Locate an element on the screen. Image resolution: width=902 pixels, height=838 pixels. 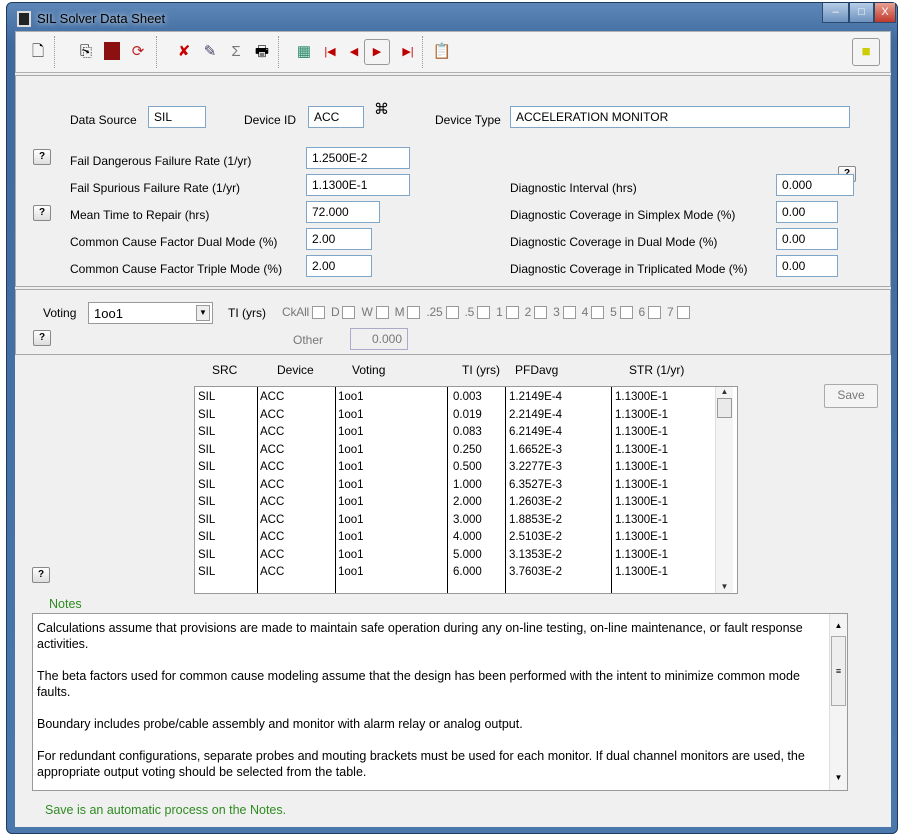
checkbox-label: .5 is located at coordinates (469, 312).